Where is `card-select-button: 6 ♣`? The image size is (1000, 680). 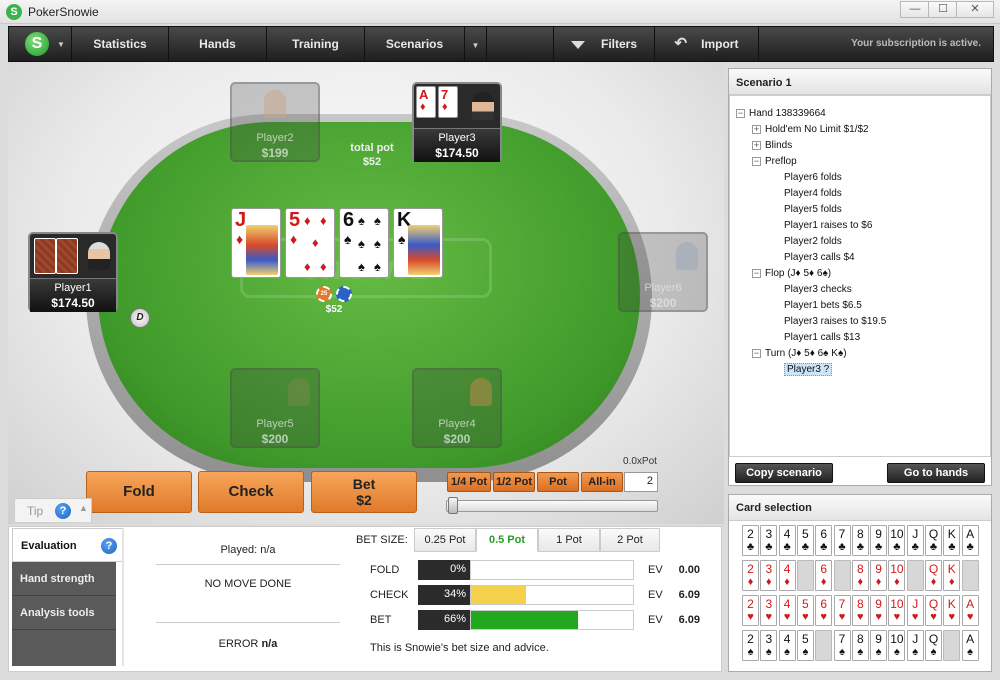 card-select-button: 6 ♣ is located at coordinates (824, 540).